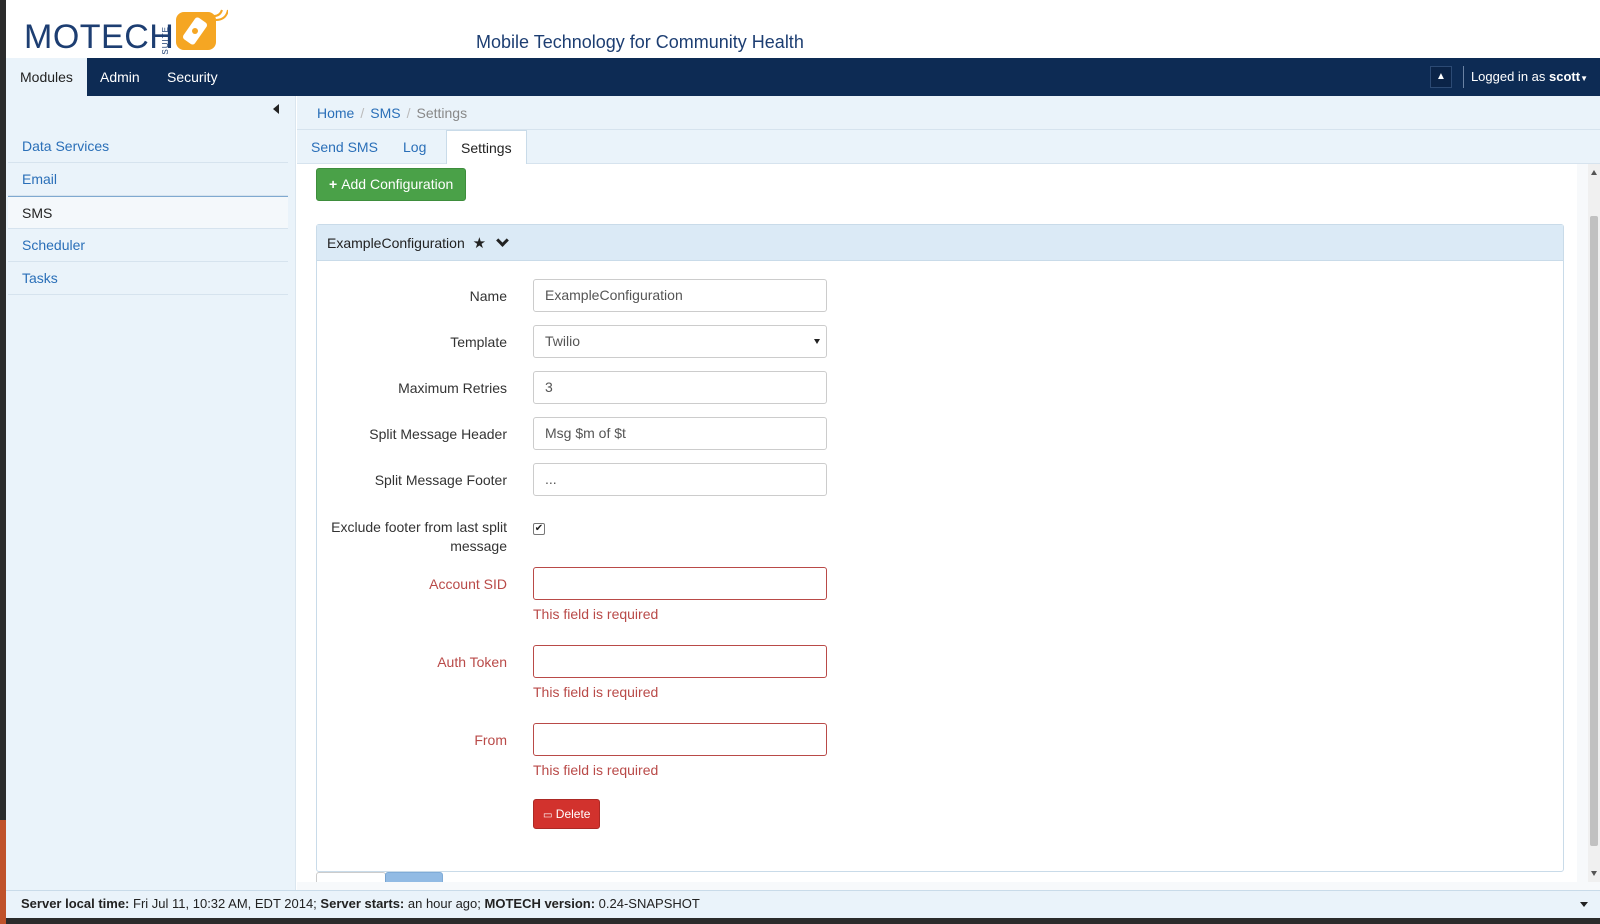  Describe the element at coordinates (502, 240) in the screenshot. I see `chevron-down-icon` at that location.